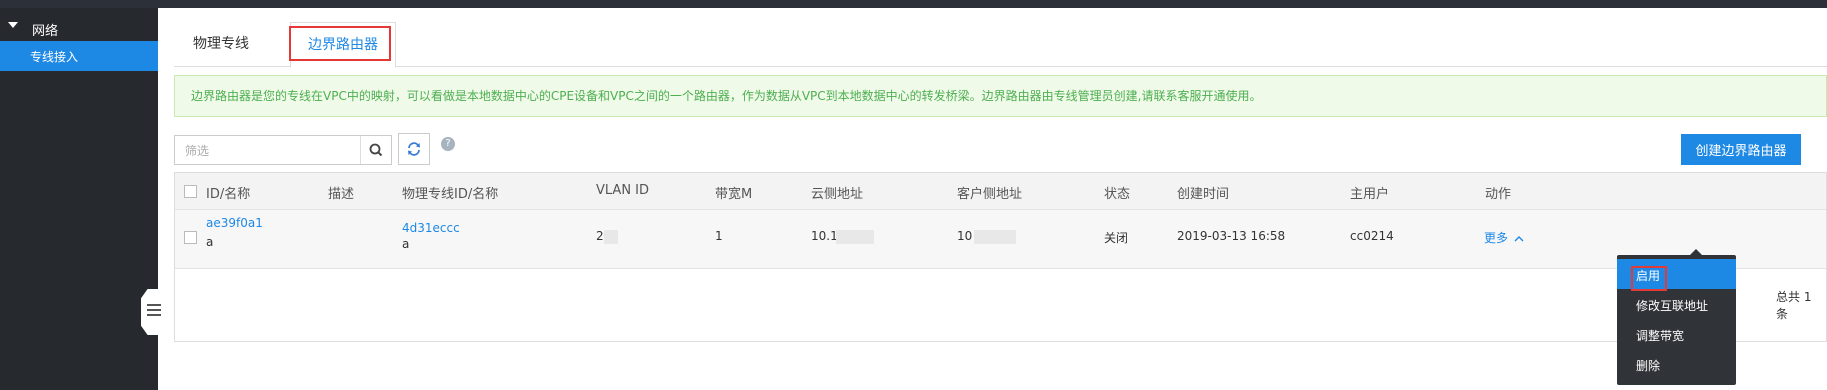 The image size is (1827, 390). I want to click on search-icon, so click(376, 150).